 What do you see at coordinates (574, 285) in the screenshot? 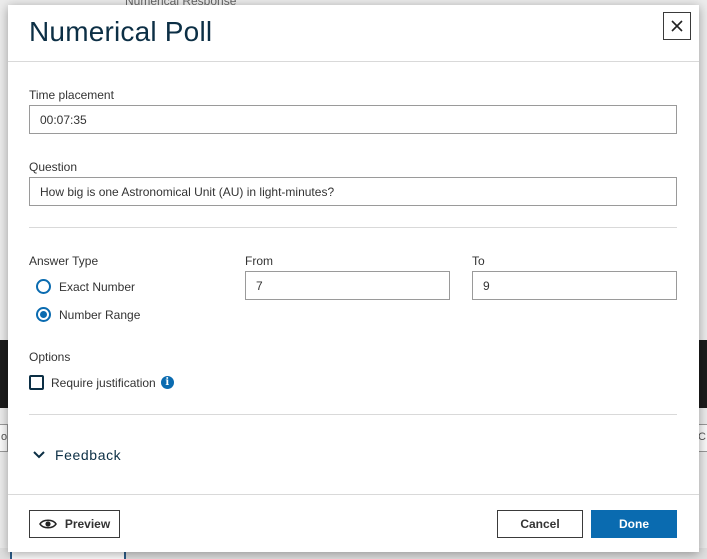
I see `to-input` at bounding box center [574, 285].